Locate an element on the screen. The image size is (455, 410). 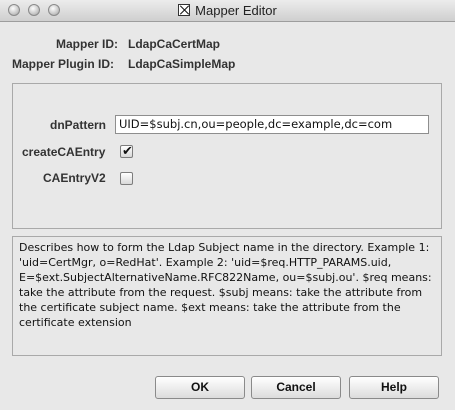
mapper-plugin-id-value: LdapCaSimpleMap is located at coordinates (182, 64).